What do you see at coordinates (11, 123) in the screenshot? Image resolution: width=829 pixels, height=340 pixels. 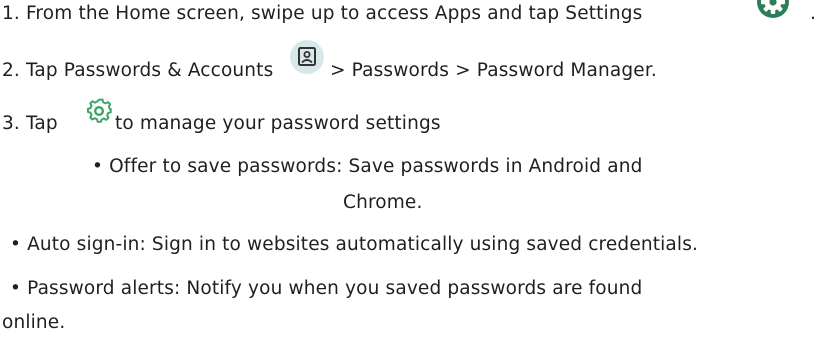 I see `step-3-number: 3.` at bounding box center [11, 123].